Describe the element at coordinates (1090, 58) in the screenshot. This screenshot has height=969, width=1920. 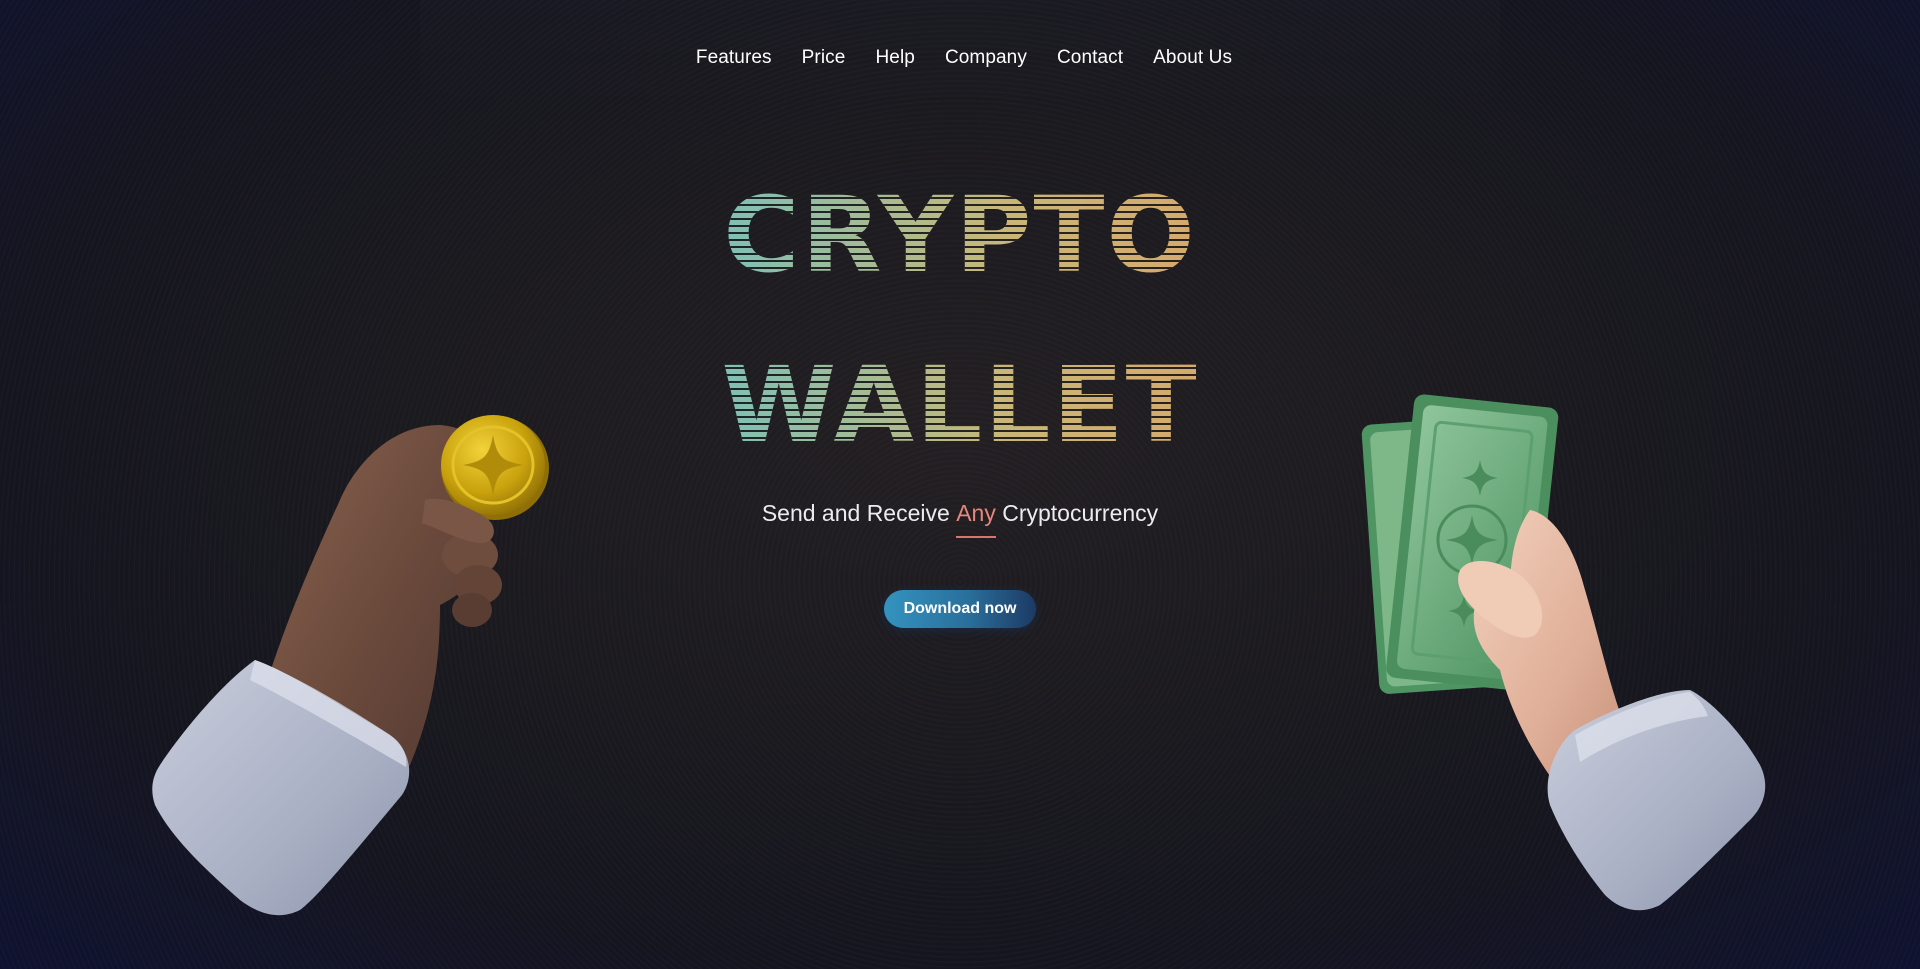
I see `nav-link-contact: Contact` at that location.